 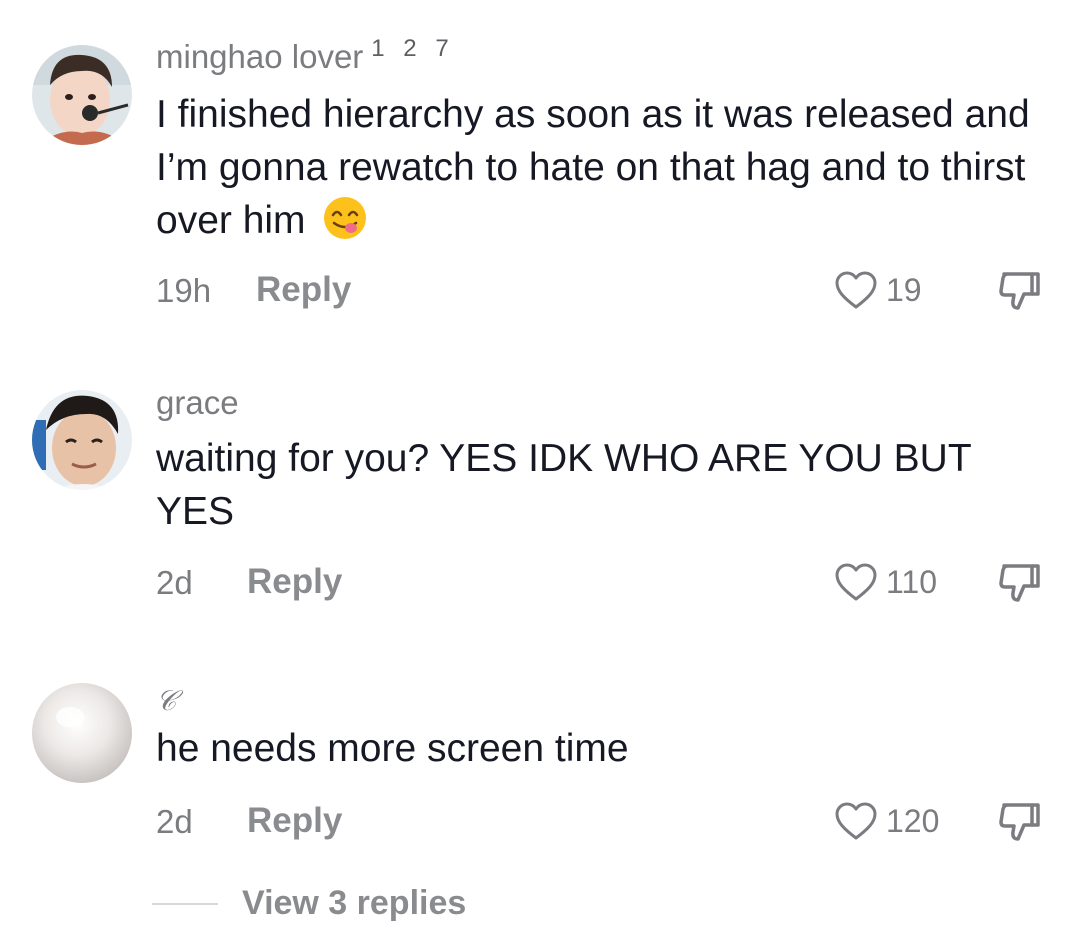 I want to click on like-count: 19, so click(x=904, y=289).